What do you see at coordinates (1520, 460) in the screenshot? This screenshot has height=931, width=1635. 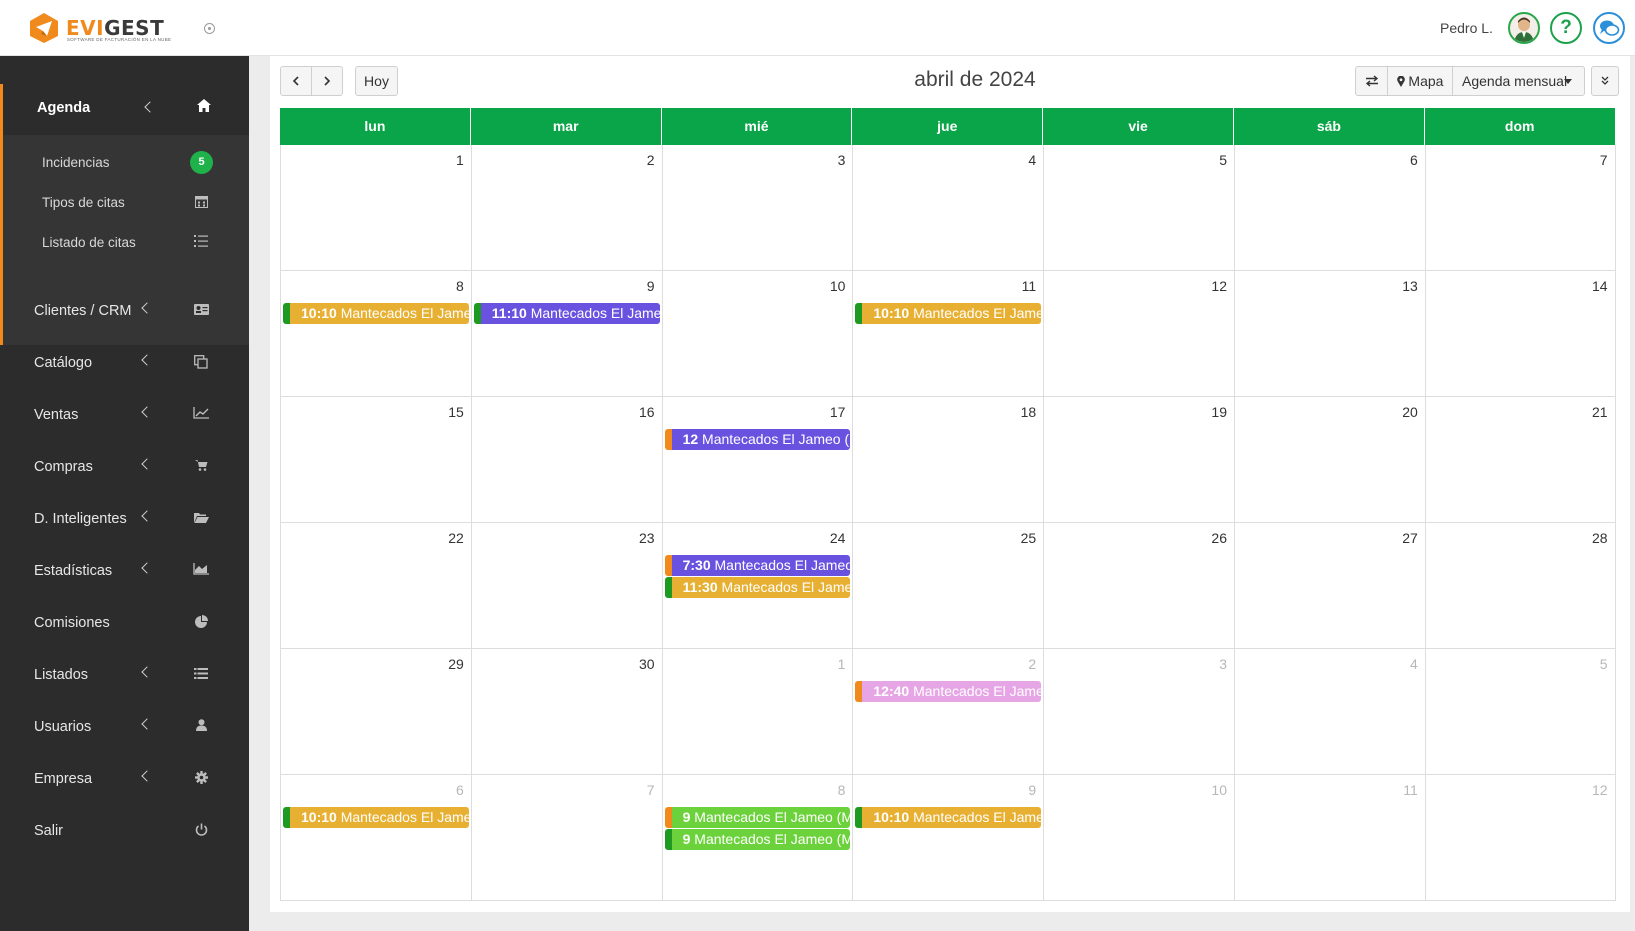 I see `day-cell: 21` at bounding box center [1520, 460].